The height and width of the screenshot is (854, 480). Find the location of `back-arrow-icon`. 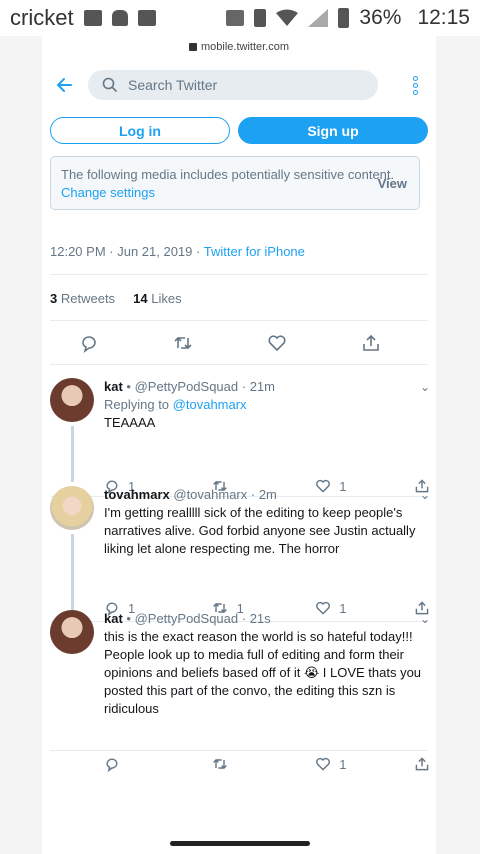

back-arrow-icon is located at coordinates (65, 85).